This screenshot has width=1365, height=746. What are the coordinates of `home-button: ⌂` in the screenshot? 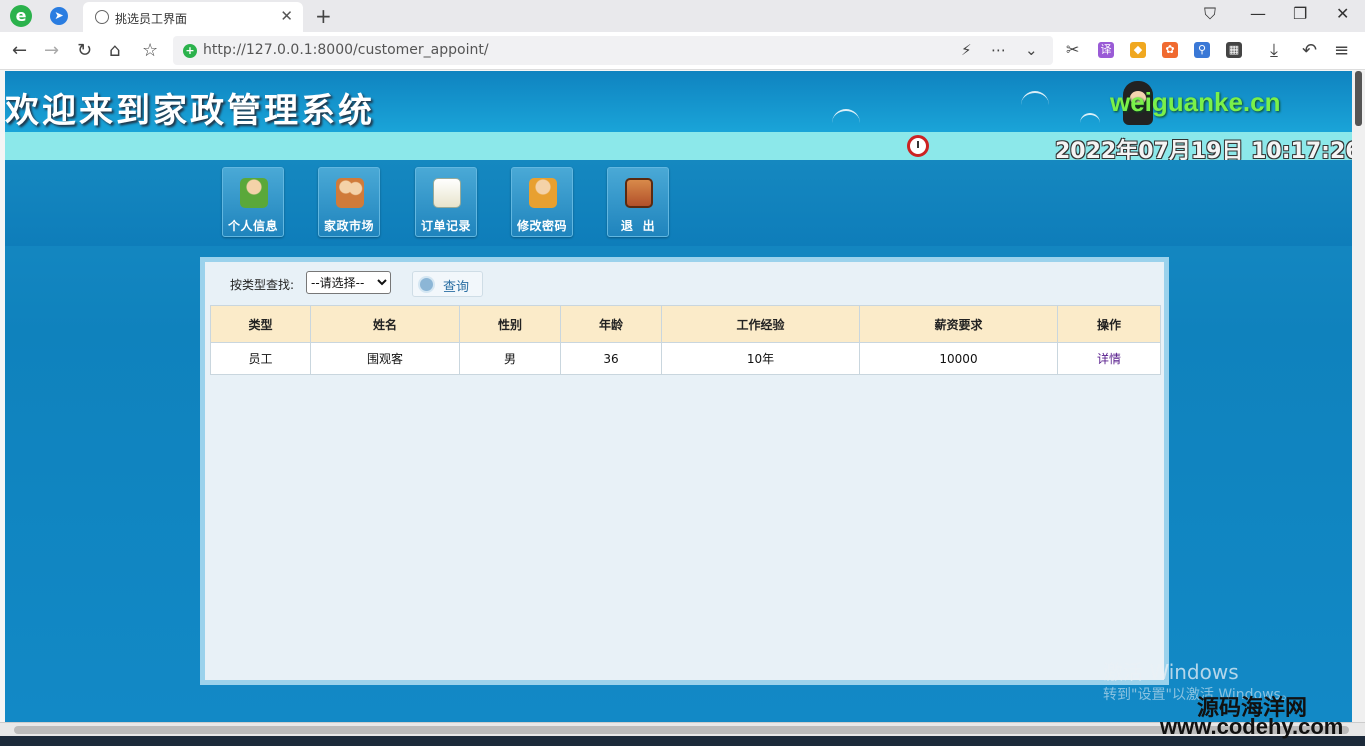 It's located at (114, 50).